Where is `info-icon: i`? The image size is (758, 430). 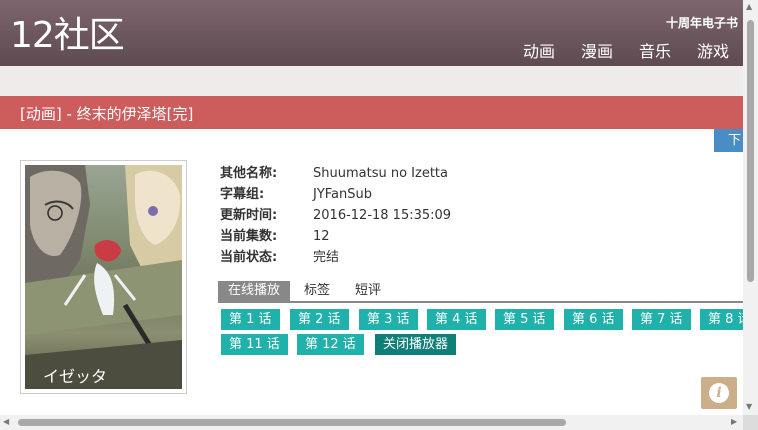
info-icon: i is located at coordinates (719, 393).